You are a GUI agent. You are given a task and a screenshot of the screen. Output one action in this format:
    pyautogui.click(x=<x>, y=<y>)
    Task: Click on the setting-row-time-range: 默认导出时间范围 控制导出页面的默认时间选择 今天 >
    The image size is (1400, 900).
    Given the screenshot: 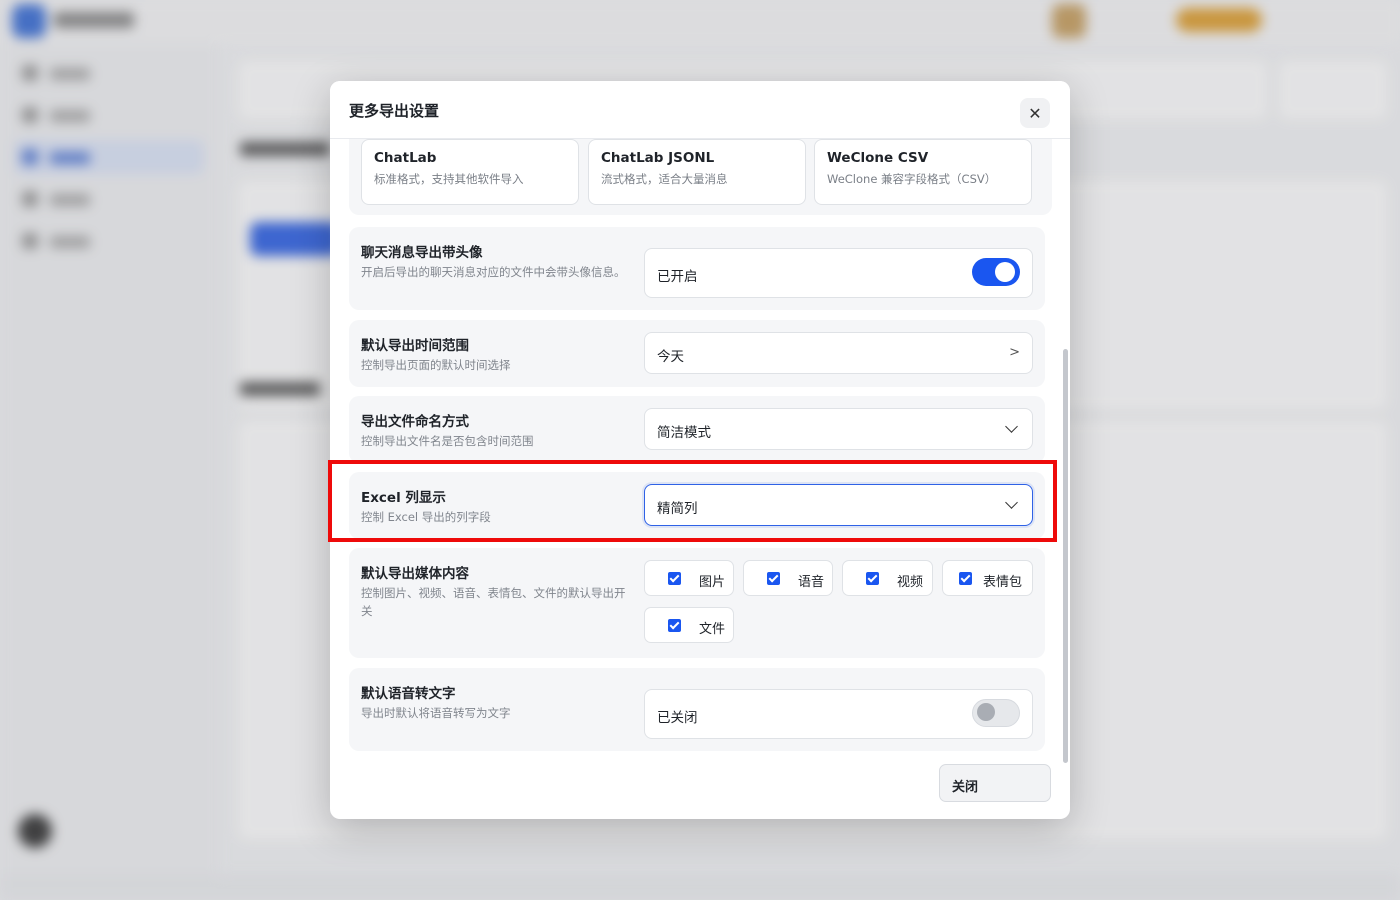 What is the action you would take?
    pyautogui.click(x=697, y=353)
    